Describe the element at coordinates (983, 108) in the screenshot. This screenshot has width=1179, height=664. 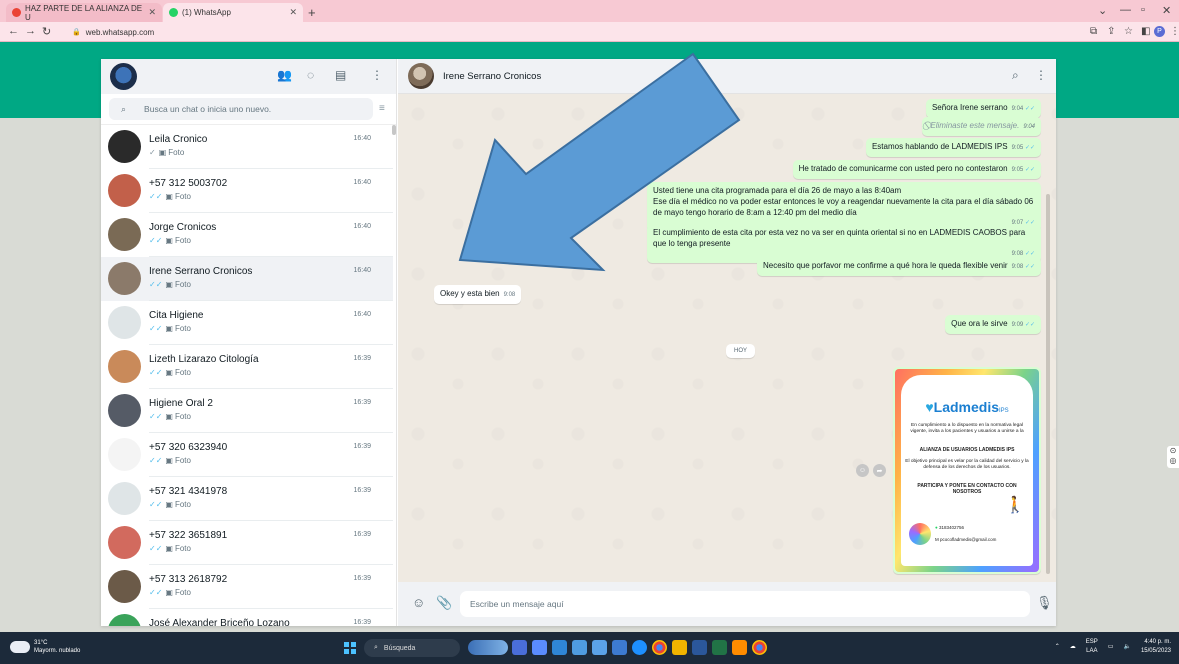
I see `message-bubble-out: Señora Irene serrano 9:04 ✓✓` at that location.